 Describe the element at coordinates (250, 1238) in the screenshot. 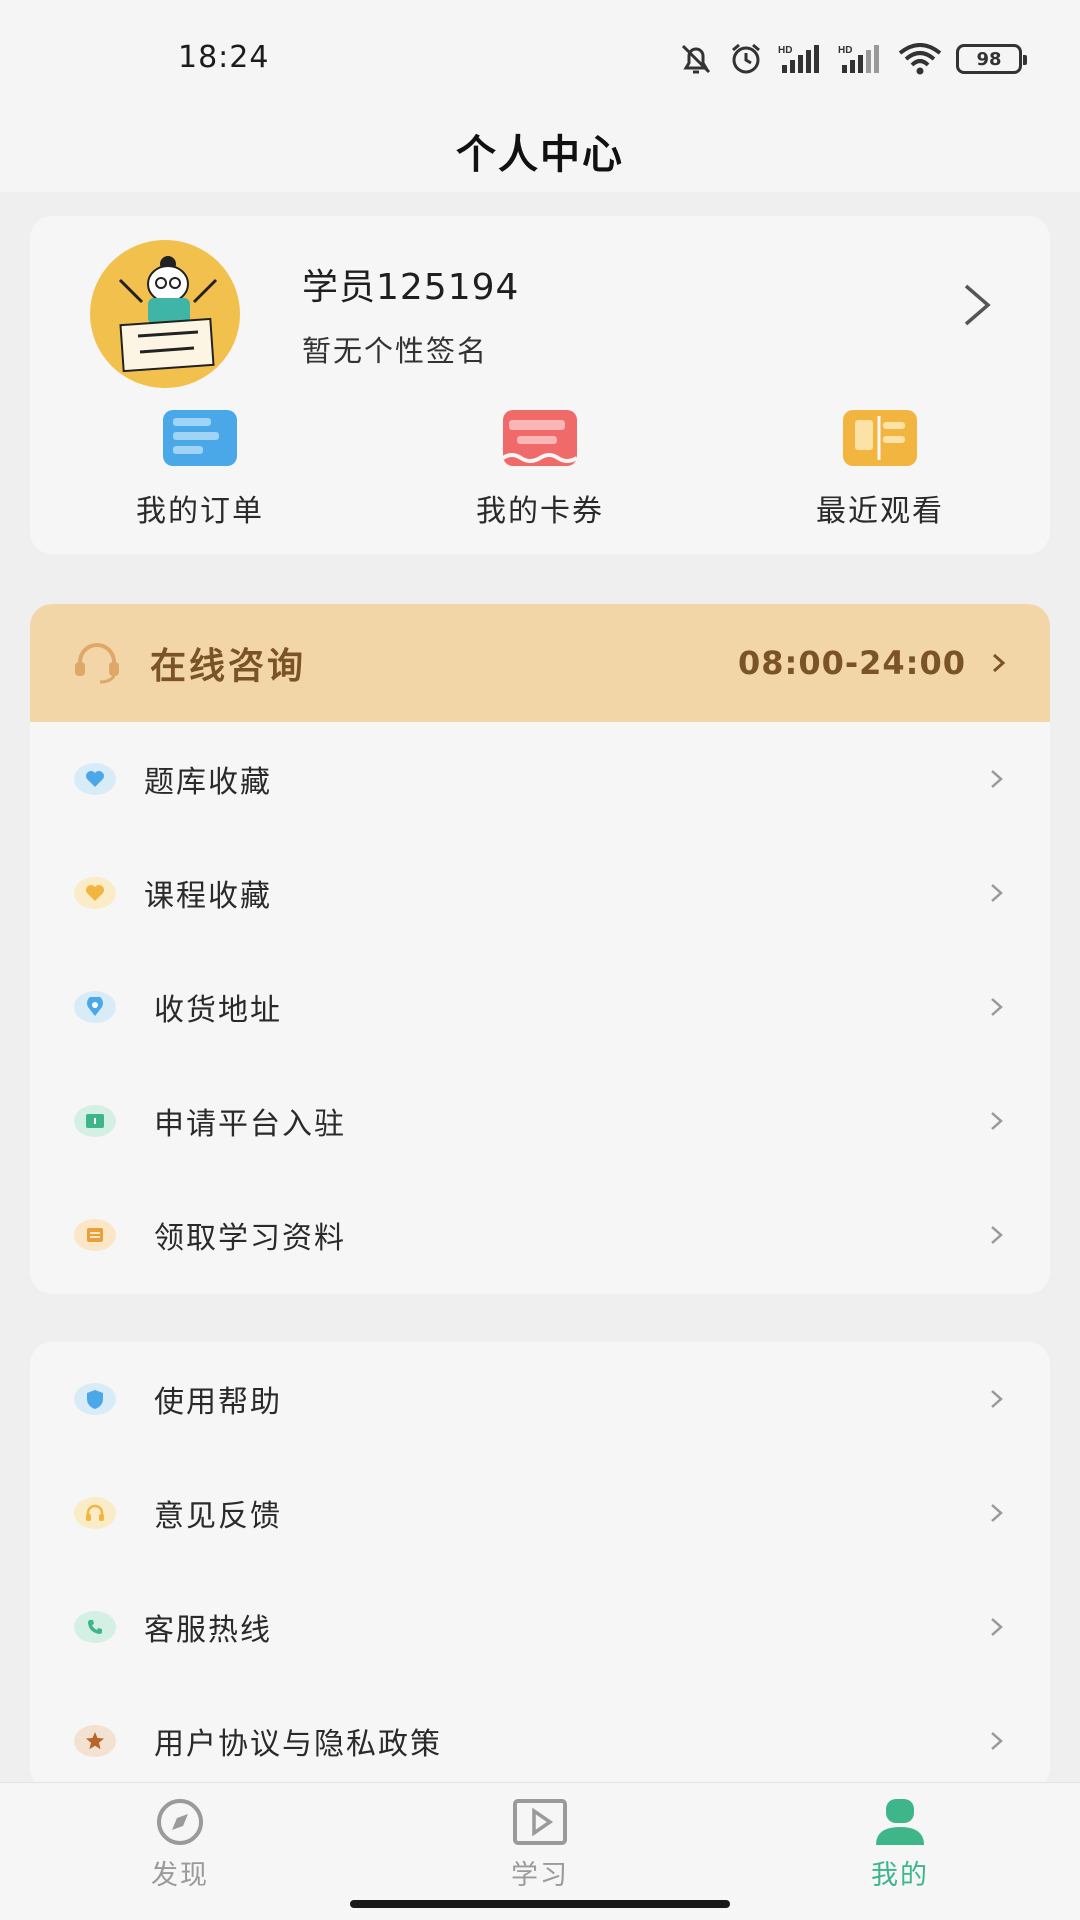

I see `menu-item-label: 领取学习资料` at that location.